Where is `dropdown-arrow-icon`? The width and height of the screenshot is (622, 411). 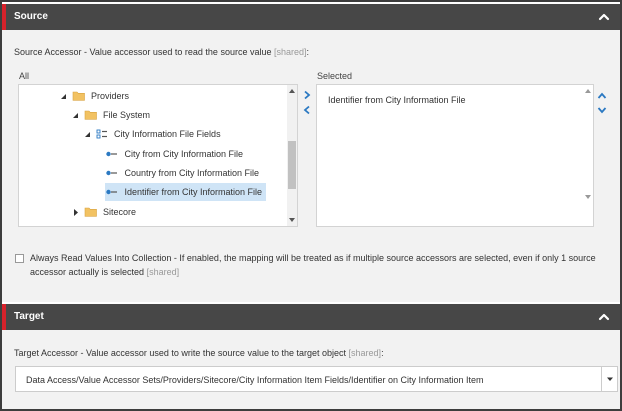
dropdown-arrow-icon is located at coordinates (609, 379).